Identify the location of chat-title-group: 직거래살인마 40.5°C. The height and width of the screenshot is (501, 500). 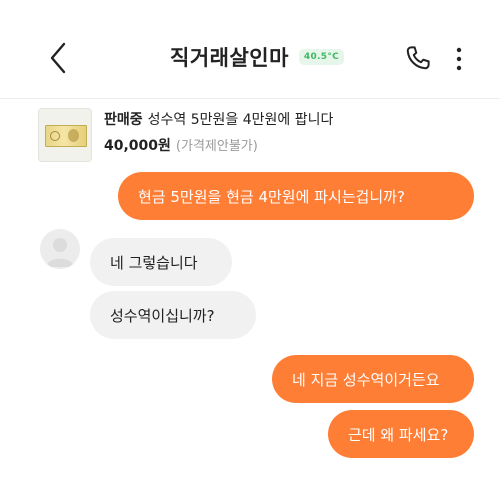
(257, 57).